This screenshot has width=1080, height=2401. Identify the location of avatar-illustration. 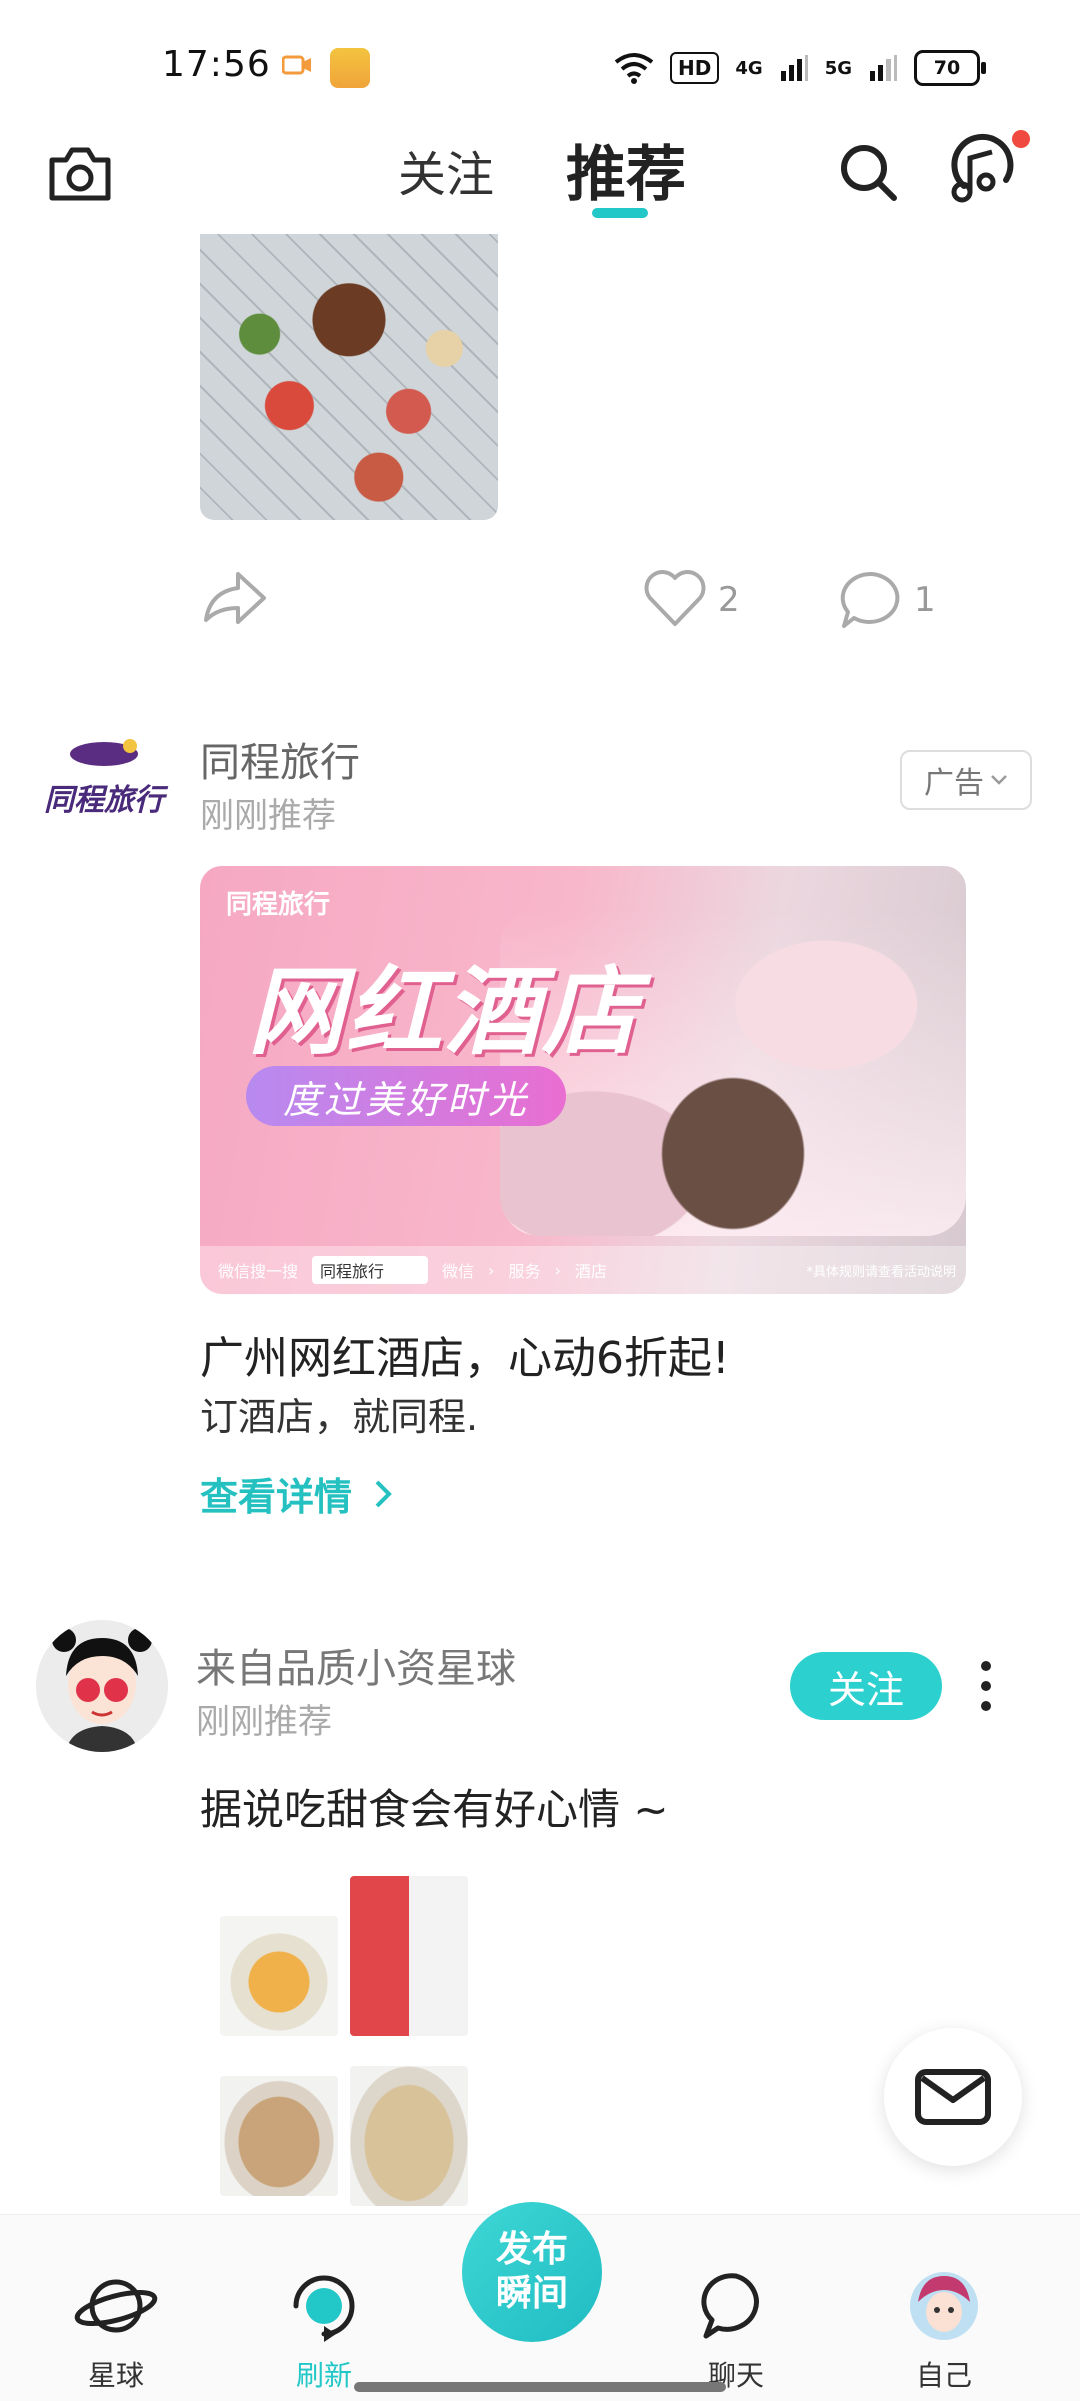
(102, 1686).